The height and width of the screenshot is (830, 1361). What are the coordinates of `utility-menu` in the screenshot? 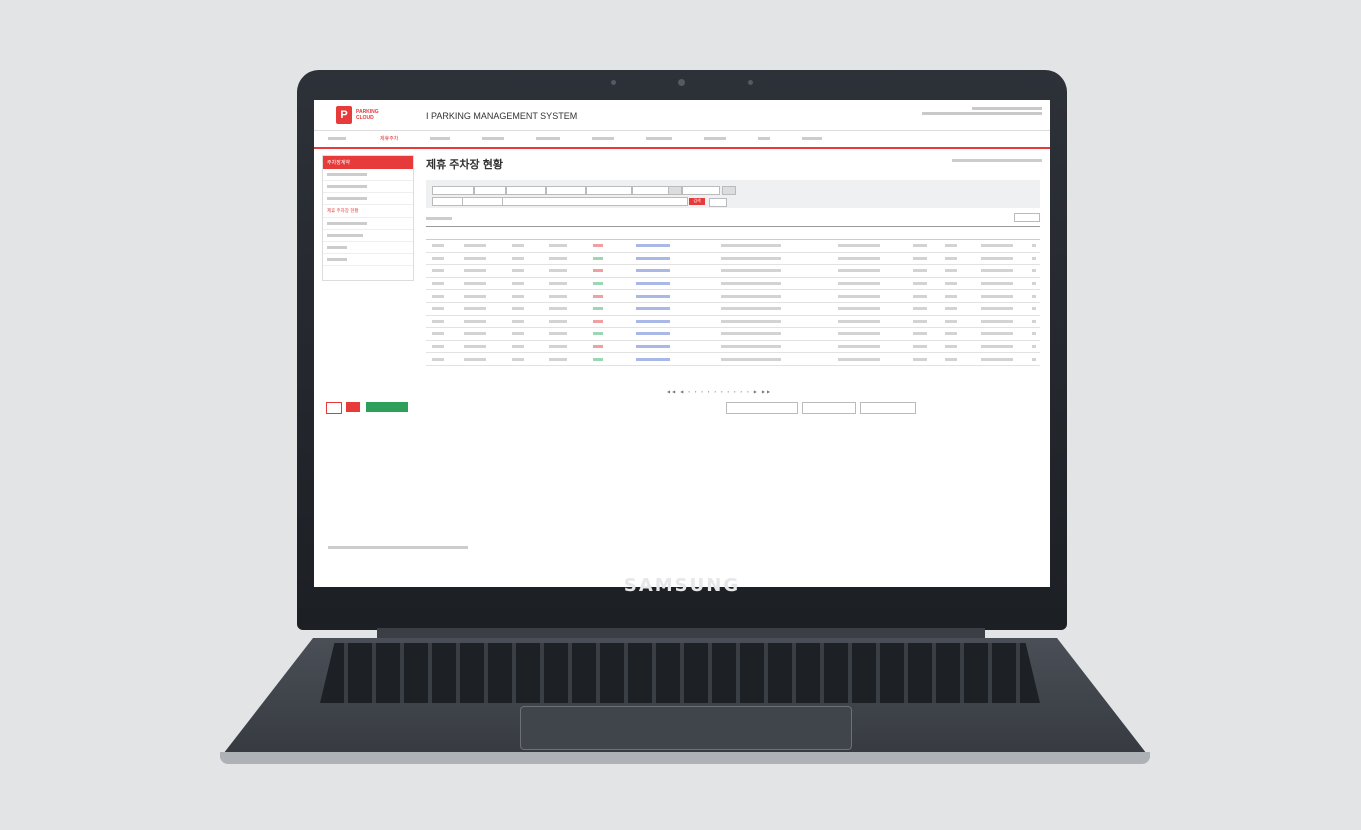 It's located at (982, 110).